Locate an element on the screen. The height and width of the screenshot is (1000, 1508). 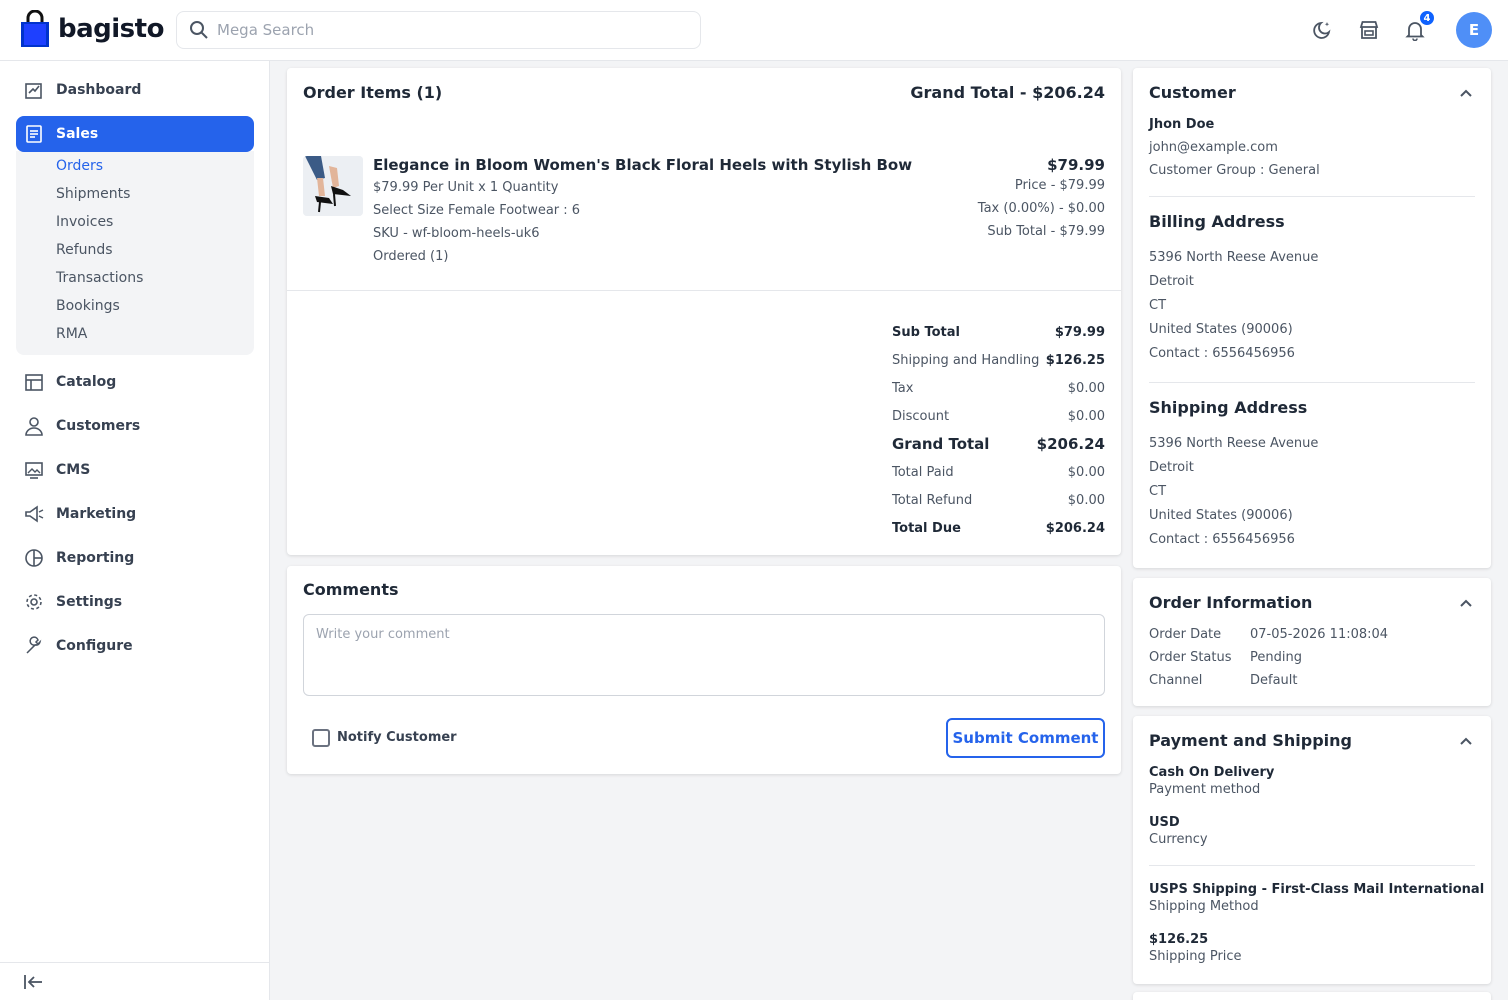
billing-line: Detroit is located at coordinates (1171, 281).